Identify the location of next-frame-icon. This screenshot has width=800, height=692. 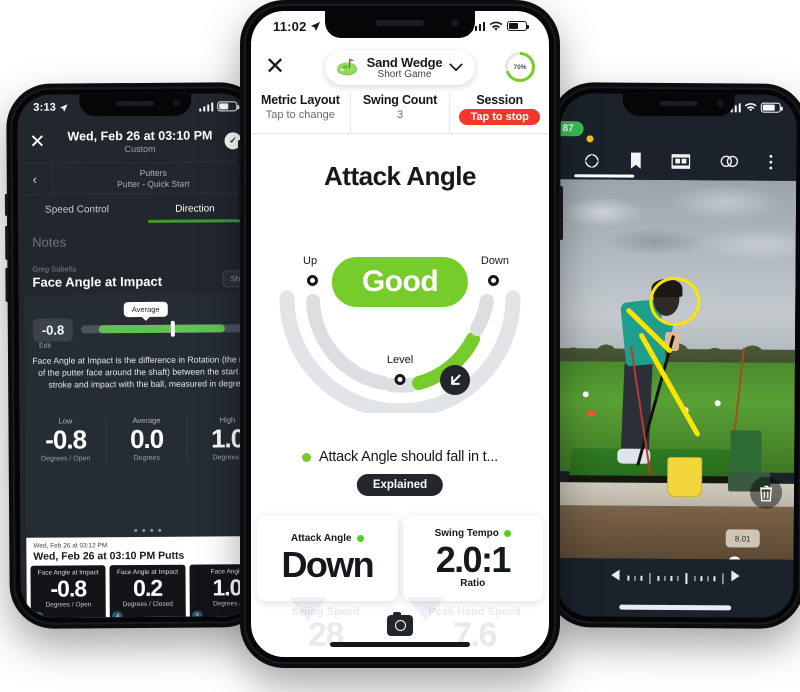
(735, 578).